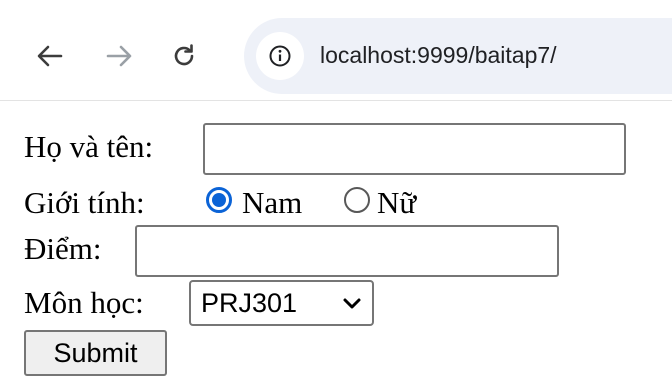 The height and width of the screenshot is (377, 672). I want to click on score-label: Điểm:, so click(63, 248).